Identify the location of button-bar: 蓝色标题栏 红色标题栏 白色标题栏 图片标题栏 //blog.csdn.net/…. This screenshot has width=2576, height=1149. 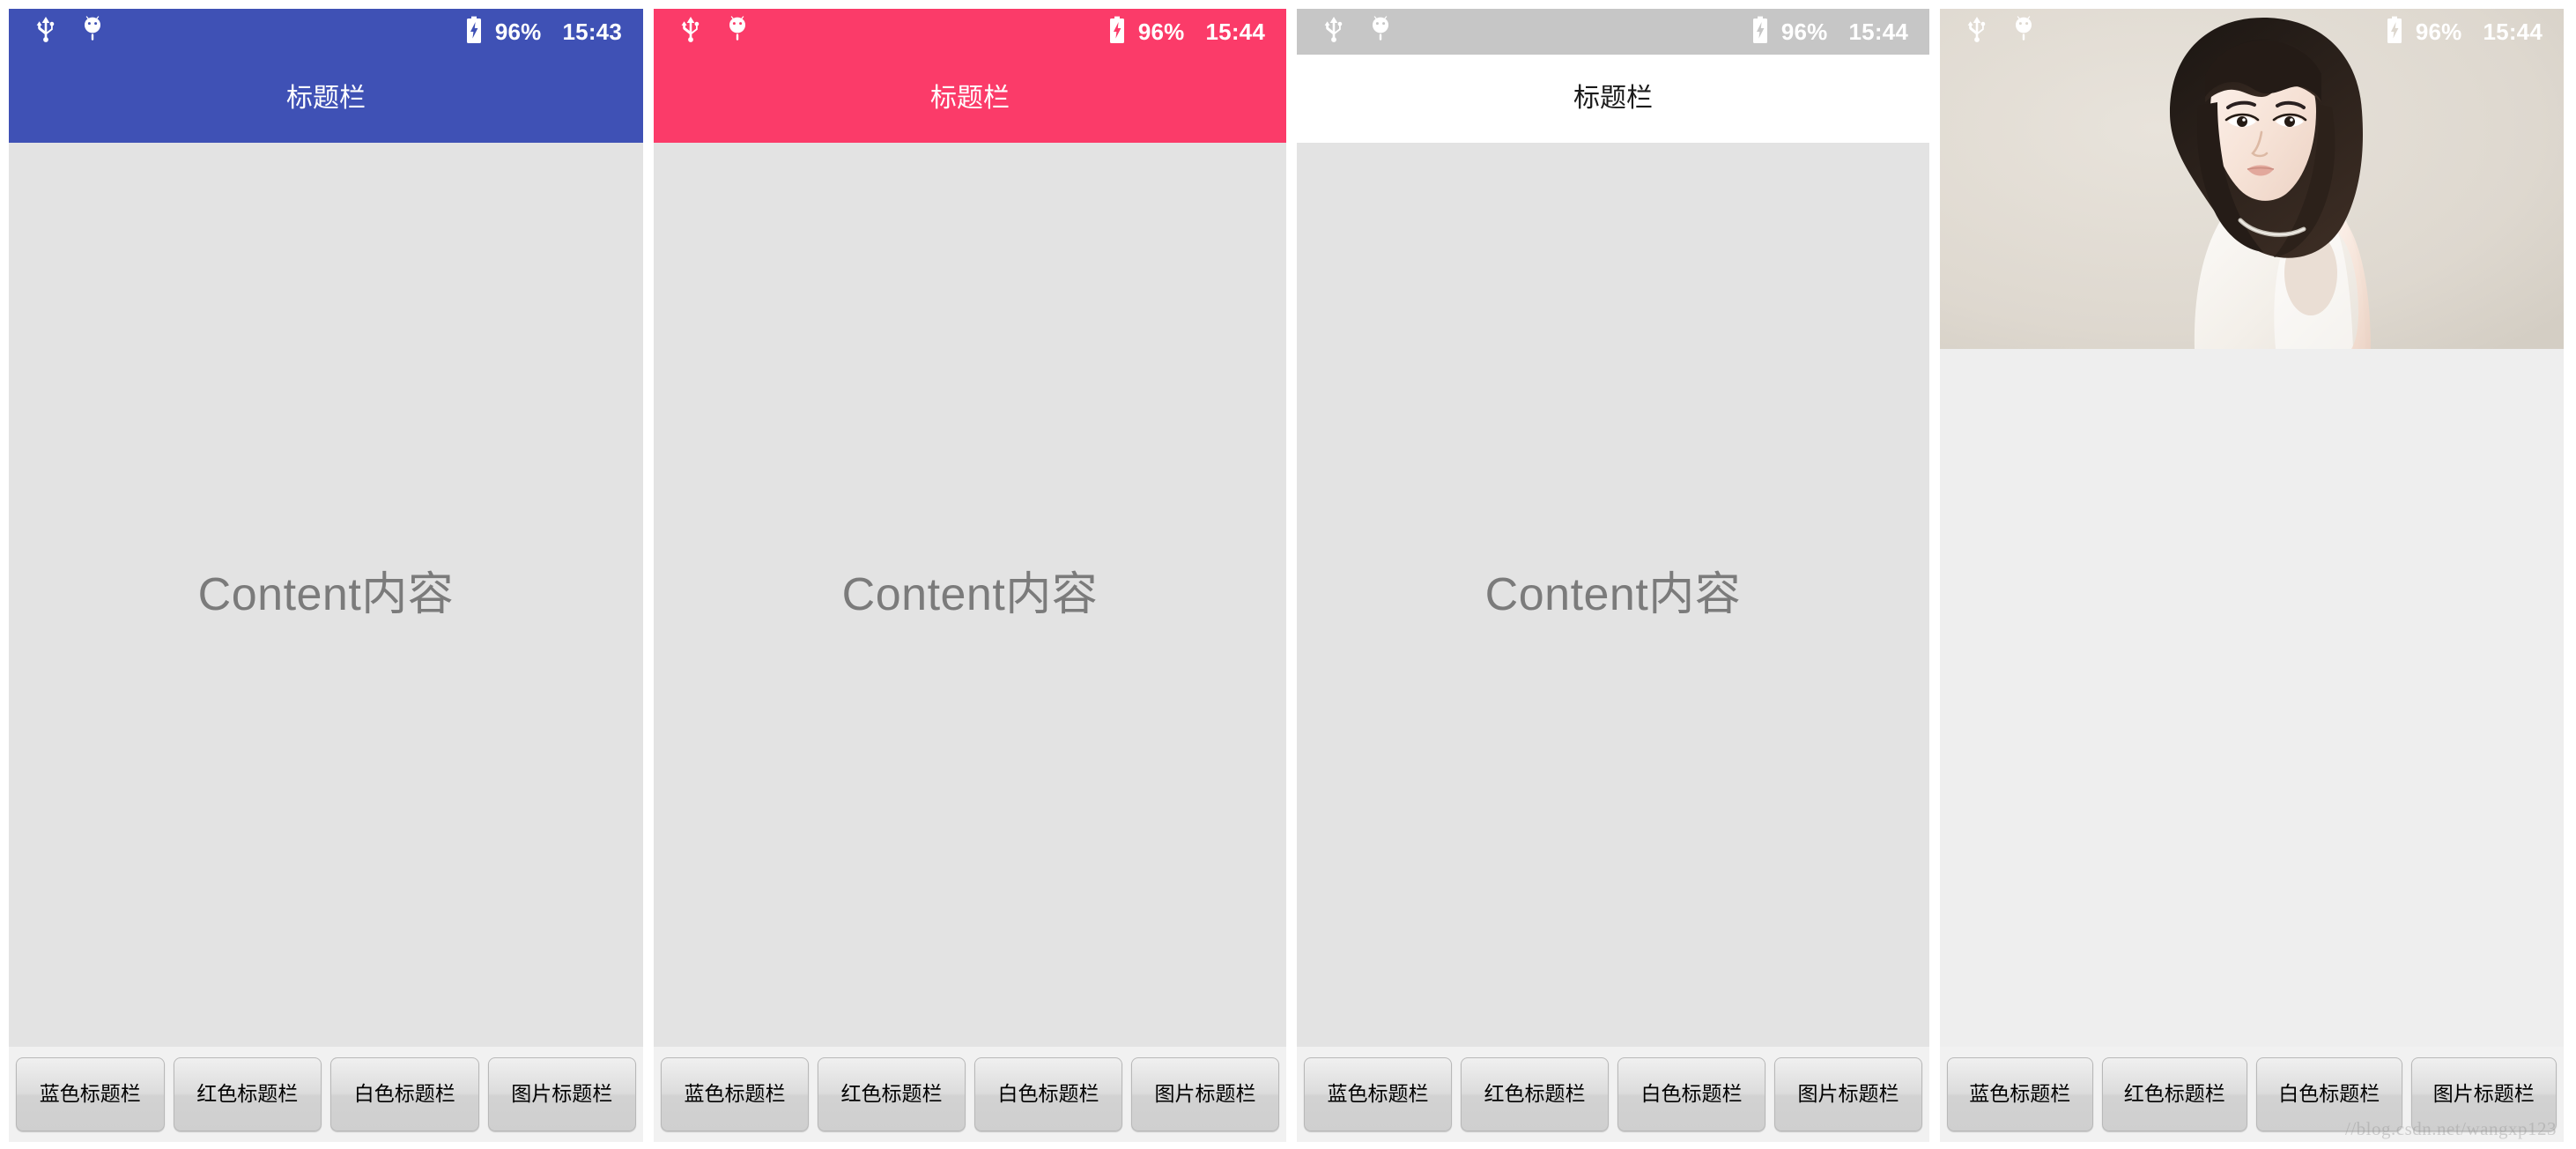
(2252, 1094).